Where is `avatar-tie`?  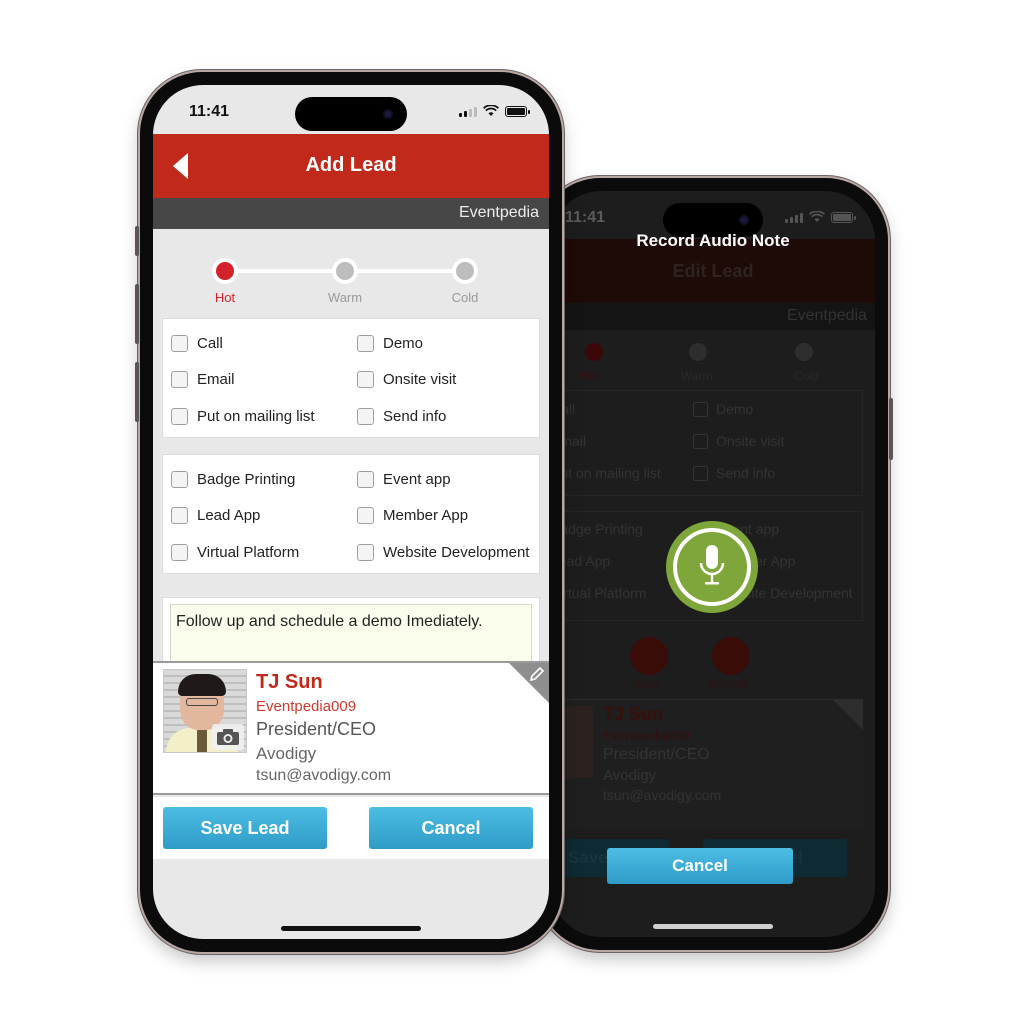 avatar-tie is located at coordinates (202, 741).